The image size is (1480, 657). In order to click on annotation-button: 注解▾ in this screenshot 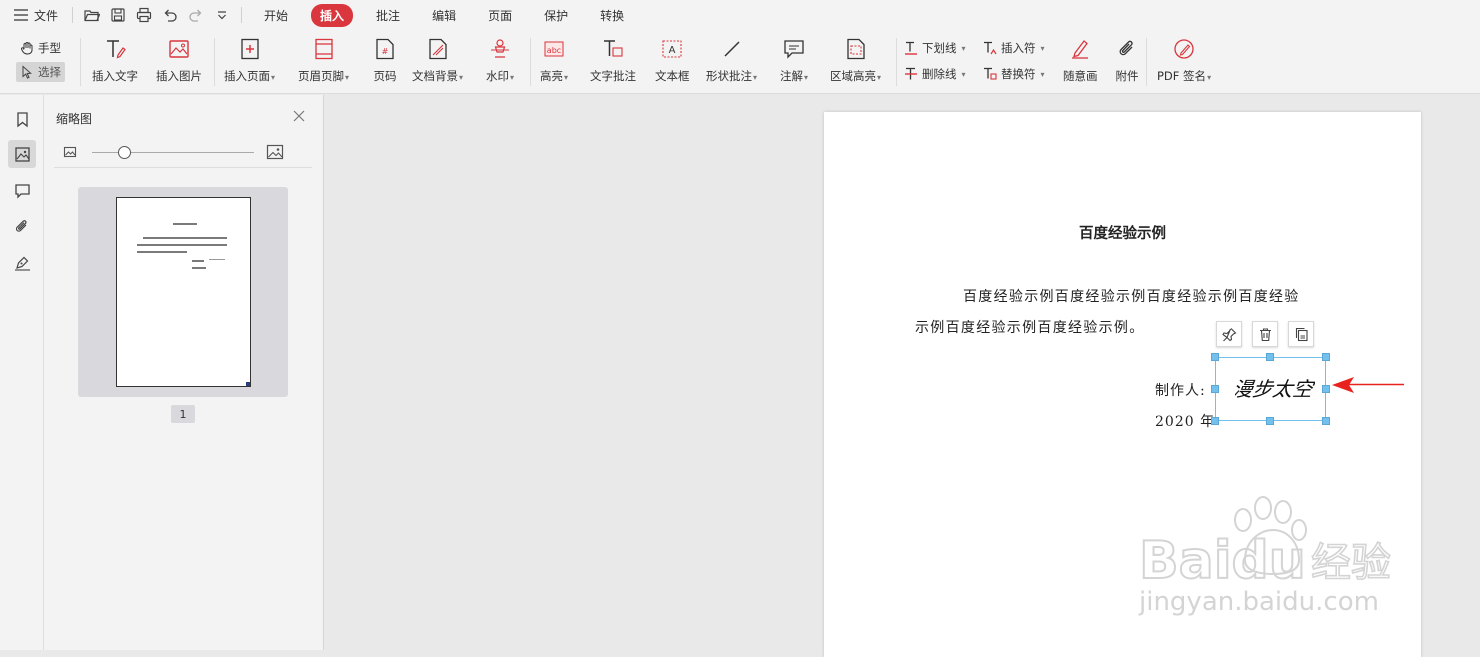, I will do `click(794, 62)`.